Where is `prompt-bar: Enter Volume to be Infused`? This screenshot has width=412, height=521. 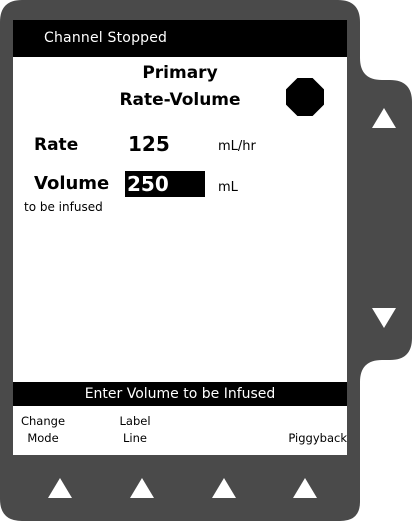 prompt-bar: Enter Volume to be Infused is located at coordinates (180, 394).